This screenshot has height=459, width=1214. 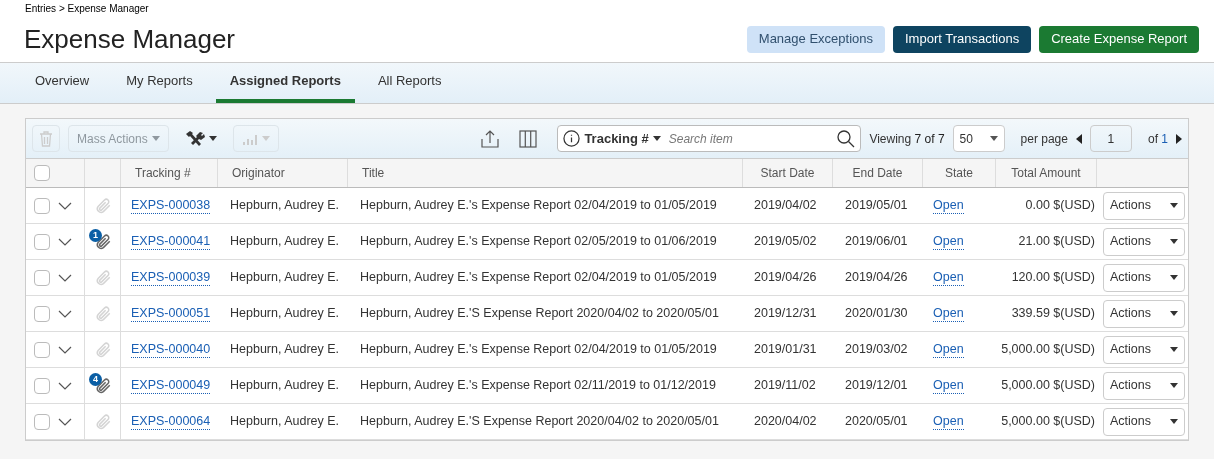 What do you see at coordinates (171, 421) in the screenshot?
I see `tracking-link: EXPS-000064` at bounding box center [171, 421].